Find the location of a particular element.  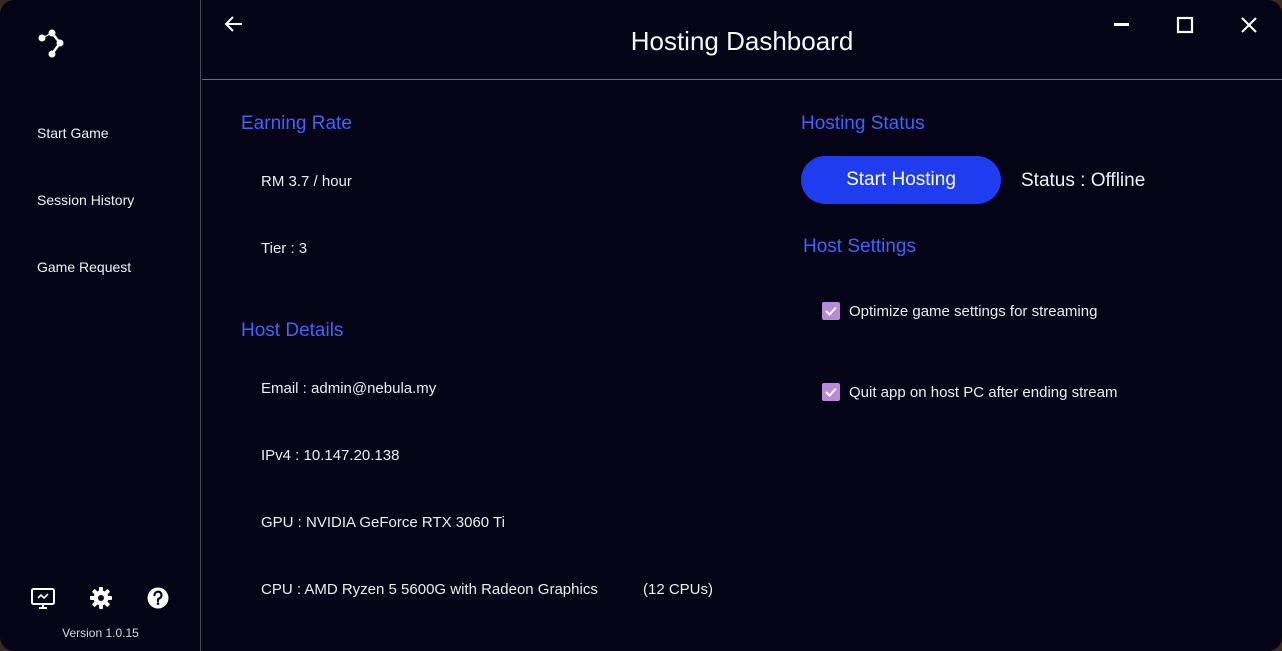

gpu-value: GPU : NVIDIA GeForce RTX 3060 Ti is located at coordinates (383, 522).